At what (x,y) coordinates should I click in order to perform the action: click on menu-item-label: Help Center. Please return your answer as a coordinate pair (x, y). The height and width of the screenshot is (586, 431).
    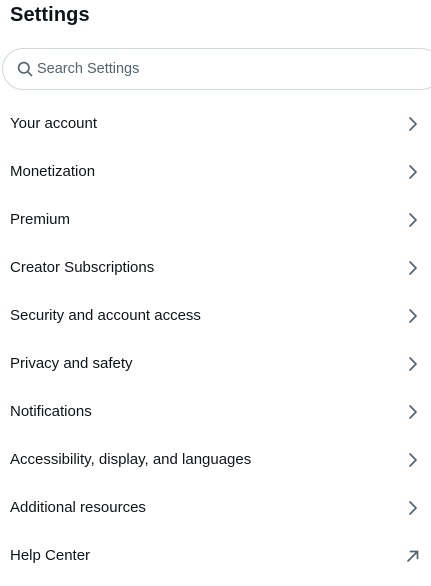
    Looking at the image, I should click on (50, 555).